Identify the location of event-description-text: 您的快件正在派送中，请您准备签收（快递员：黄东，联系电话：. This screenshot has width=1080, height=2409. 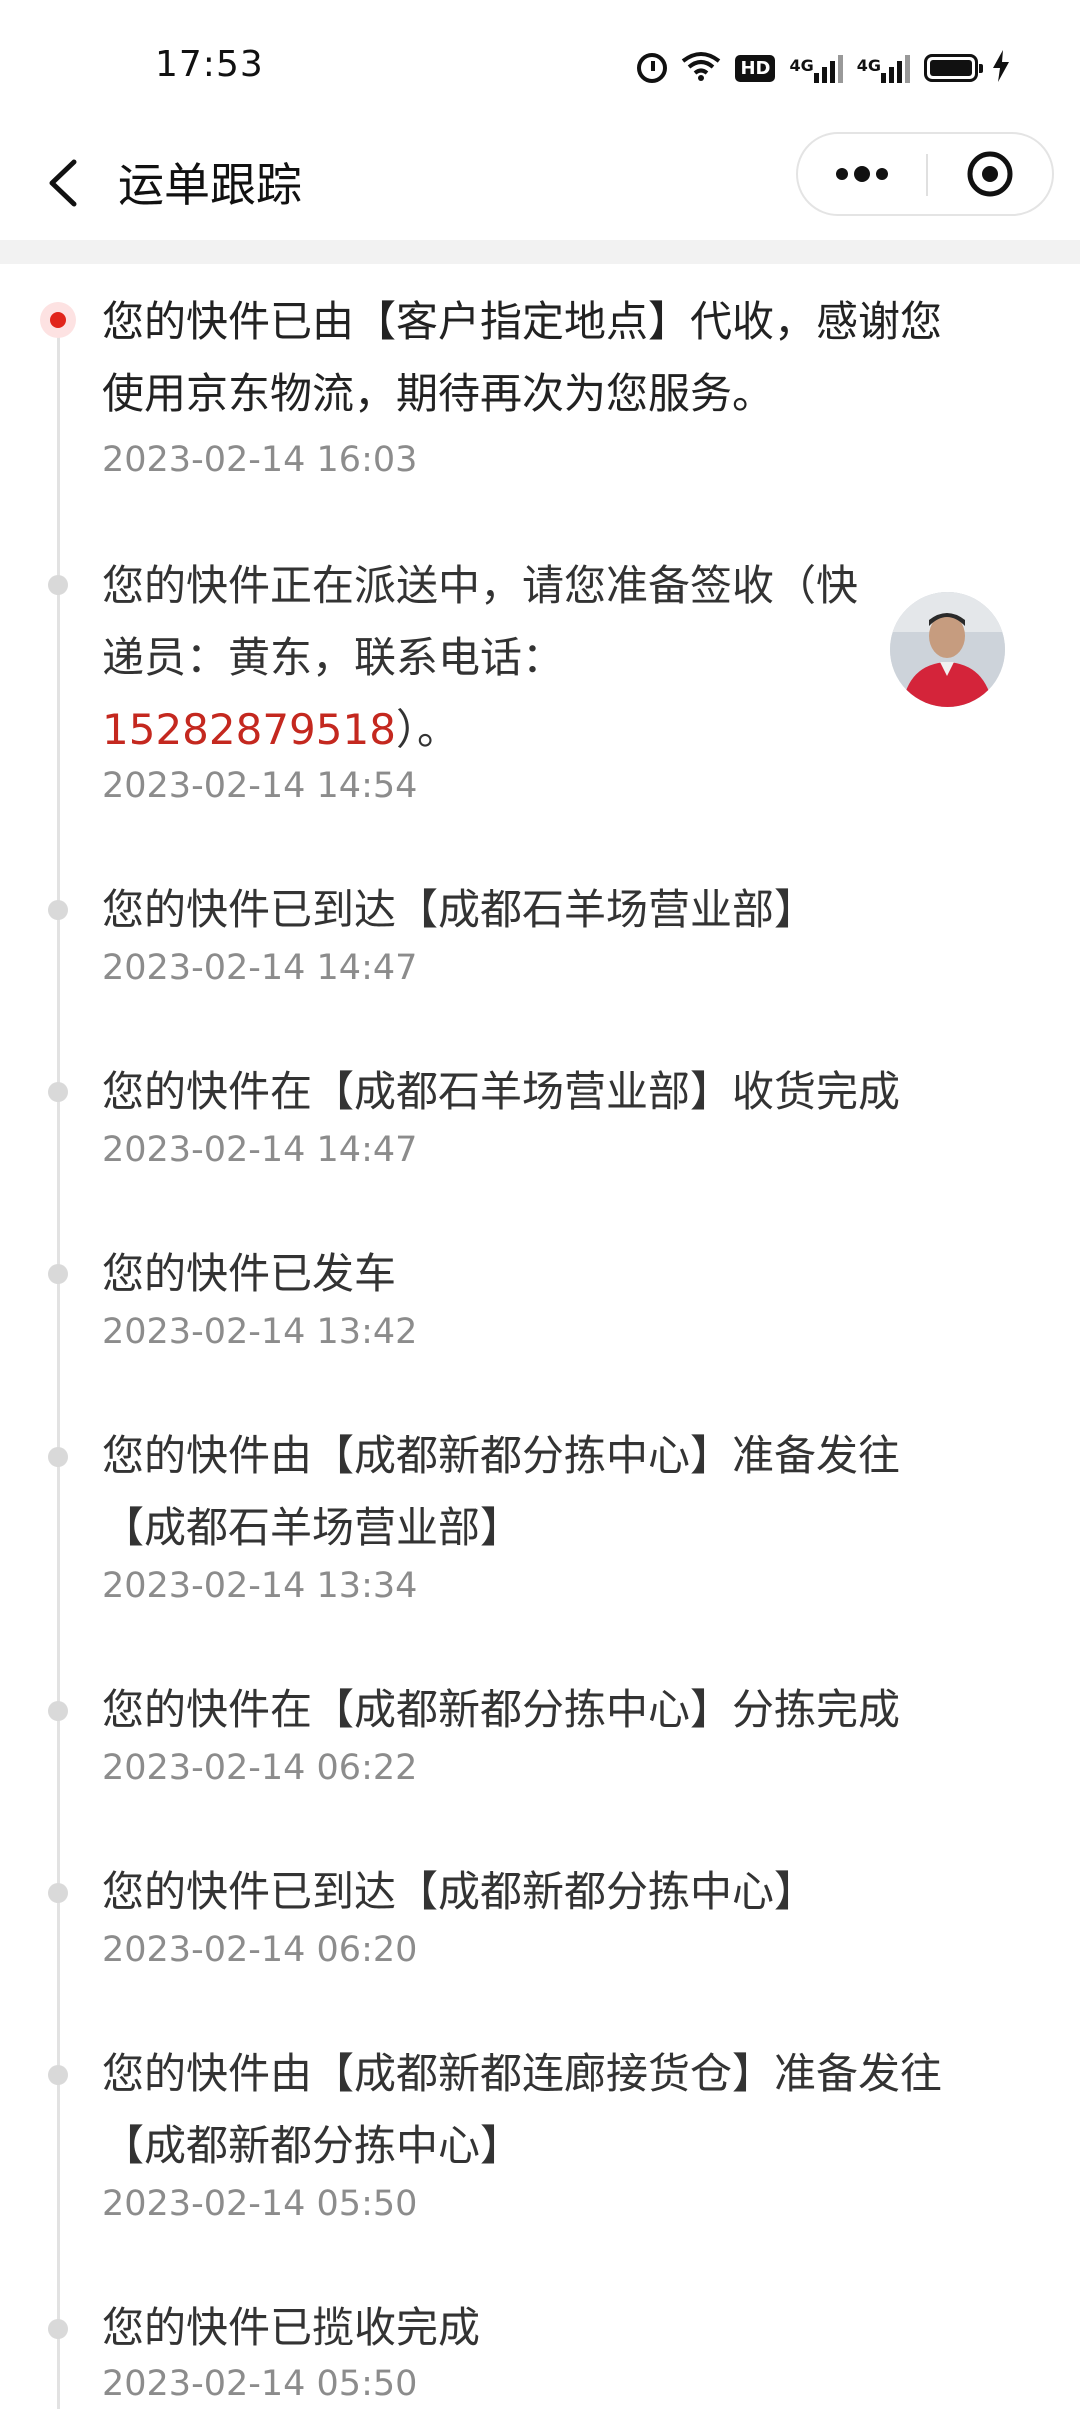
(480, 621).